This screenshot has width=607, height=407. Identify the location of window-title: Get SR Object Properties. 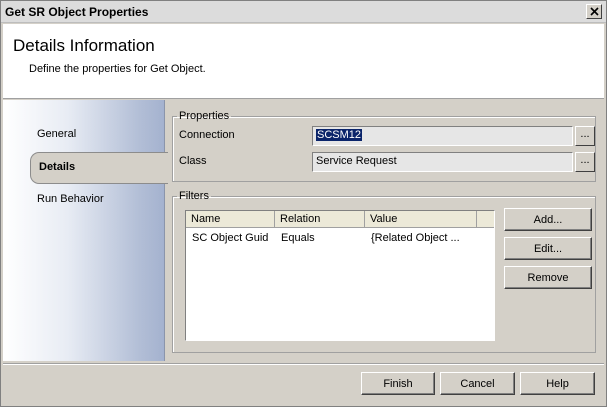
(77, 12).